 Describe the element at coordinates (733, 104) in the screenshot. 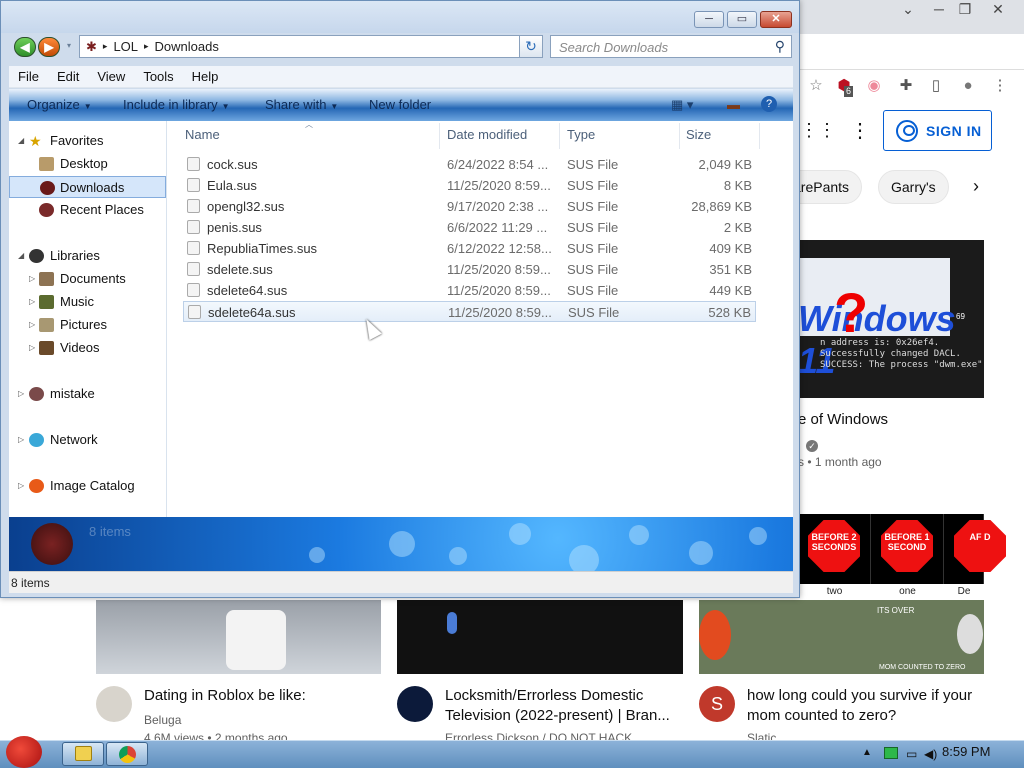

I see `preview-pane-icon: ▬` at that location.